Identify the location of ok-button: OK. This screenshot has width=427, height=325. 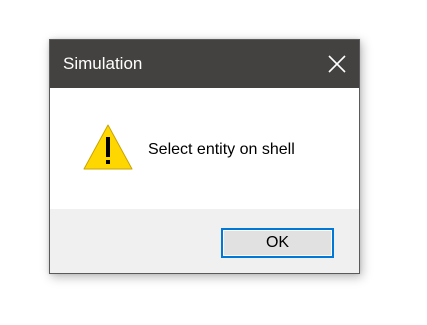
(277, 243).